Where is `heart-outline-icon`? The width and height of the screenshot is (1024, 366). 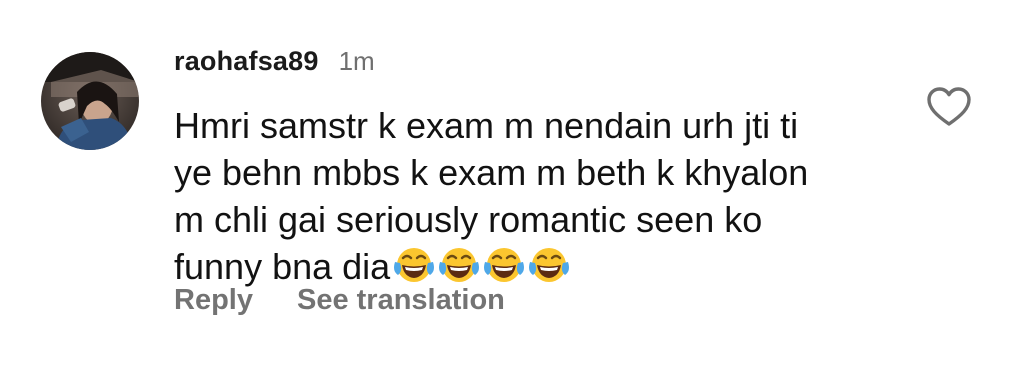 heart-outline-icon is located at coordinates (949, 107).